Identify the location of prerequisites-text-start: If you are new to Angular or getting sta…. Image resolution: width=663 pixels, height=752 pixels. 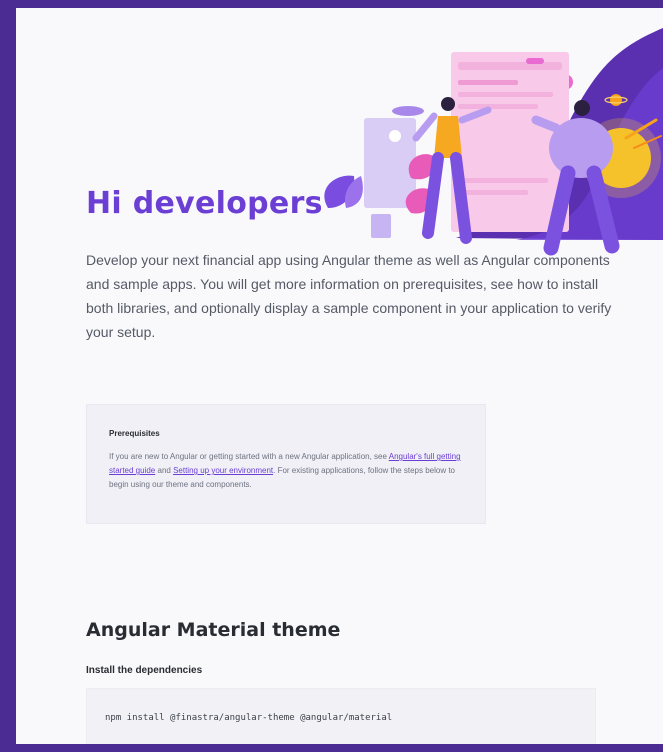
(249, 456).